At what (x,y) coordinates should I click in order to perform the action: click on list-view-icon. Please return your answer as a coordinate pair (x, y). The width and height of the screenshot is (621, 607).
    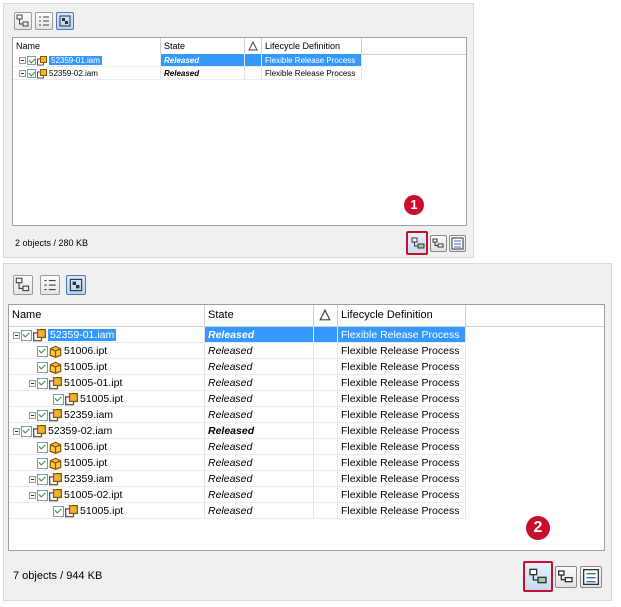
    Looking at the image, I should click on (44, 21).